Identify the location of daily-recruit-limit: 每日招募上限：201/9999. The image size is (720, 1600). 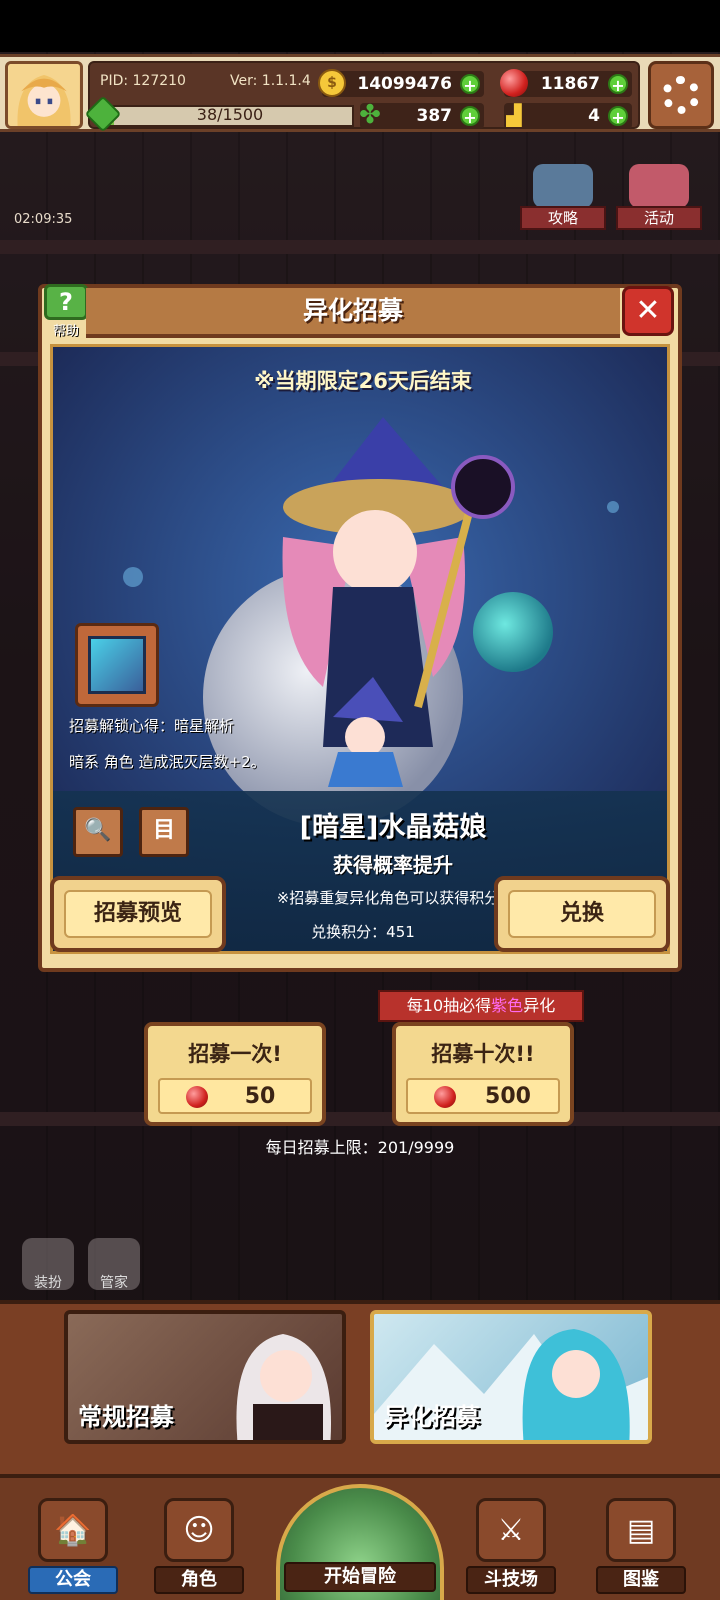
(360, 1147).